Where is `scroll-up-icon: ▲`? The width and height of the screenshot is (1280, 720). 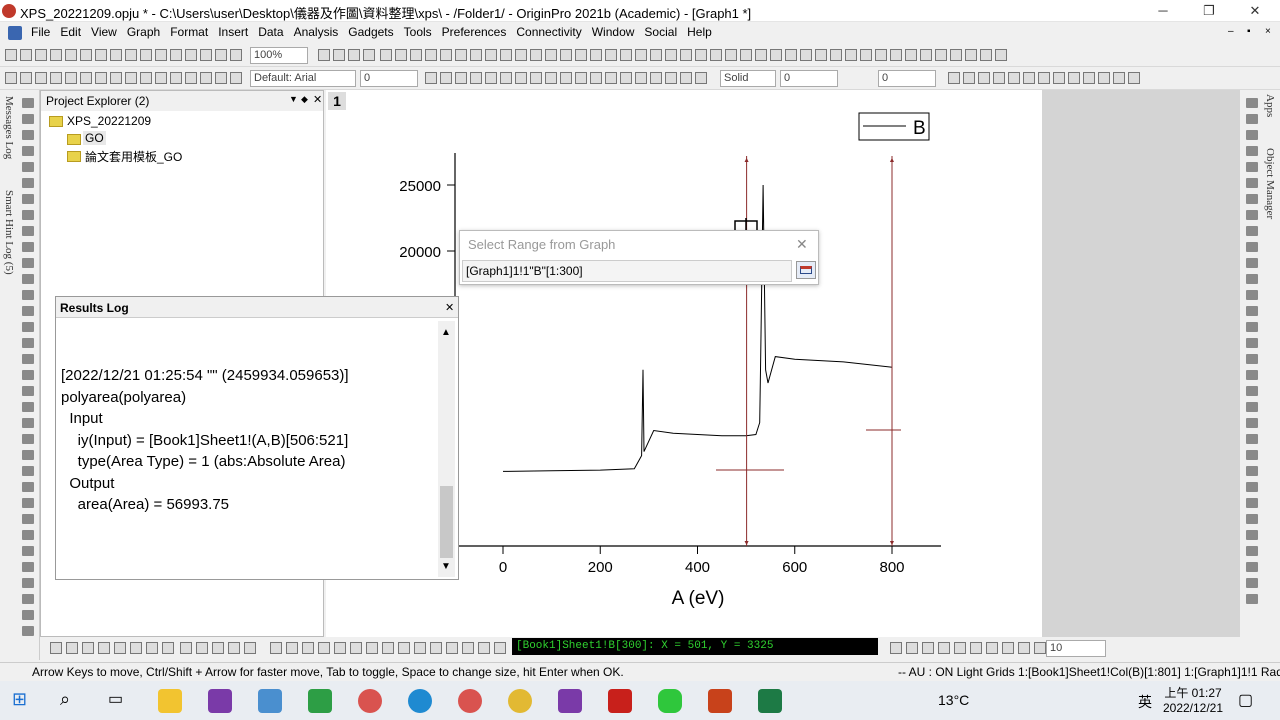
scroll-up-icon: ▲ is located at coordinates (446, 332).